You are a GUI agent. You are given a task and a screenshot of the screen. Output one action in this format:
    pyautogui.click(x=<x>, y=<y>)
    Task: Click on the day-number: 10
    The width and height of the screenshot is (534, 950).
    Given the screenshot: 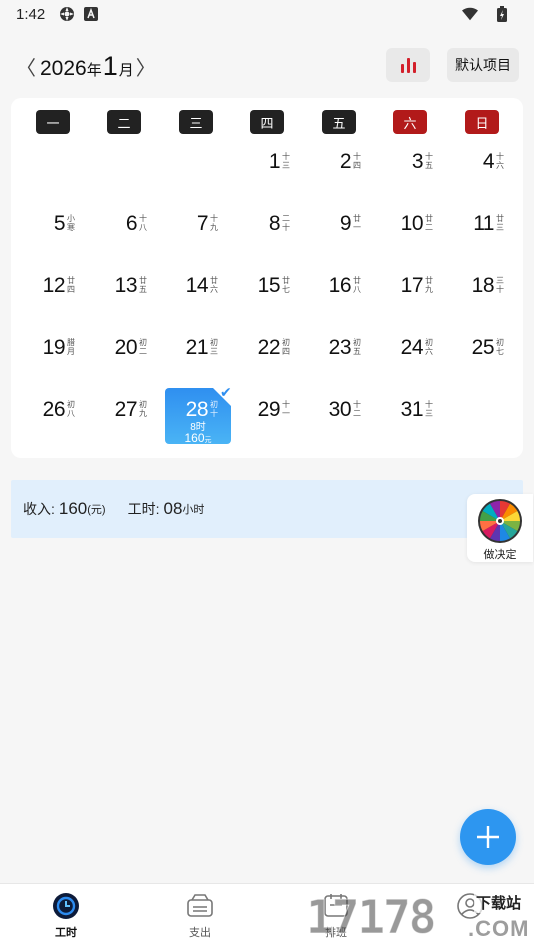 What is the action you would take?
    pyautogui.click(x=412, y=223)
    